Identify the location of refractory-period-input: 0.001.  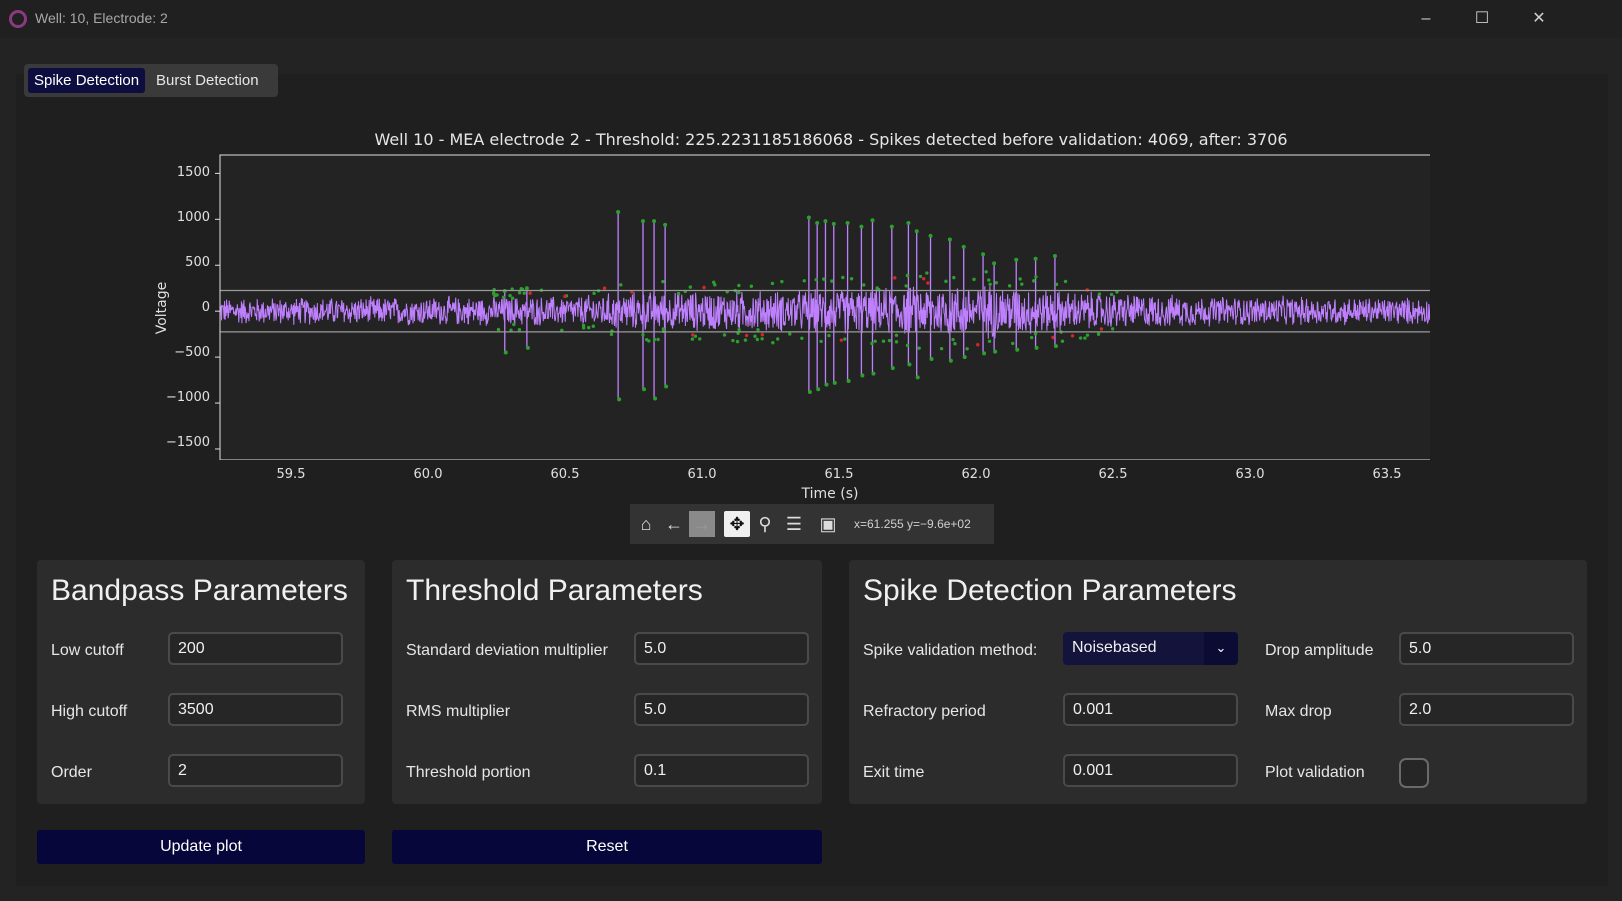
(1150, 709).